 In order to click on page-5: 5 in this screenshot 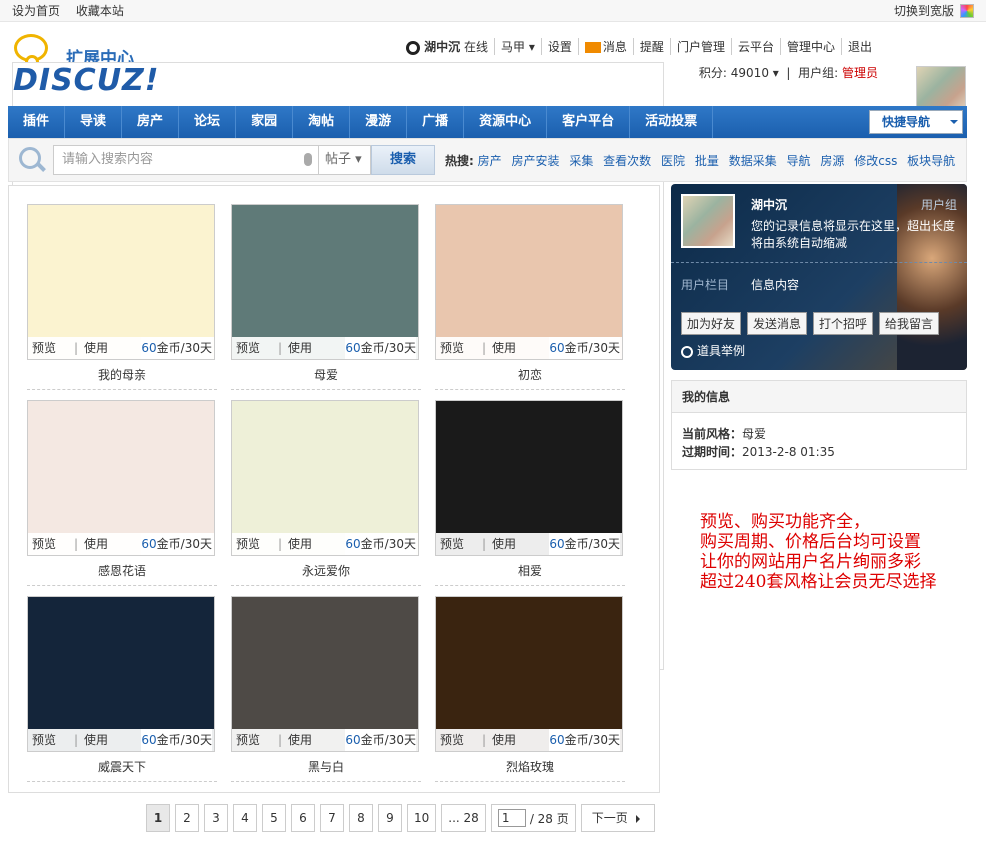, I will do `click(274, 818)`.